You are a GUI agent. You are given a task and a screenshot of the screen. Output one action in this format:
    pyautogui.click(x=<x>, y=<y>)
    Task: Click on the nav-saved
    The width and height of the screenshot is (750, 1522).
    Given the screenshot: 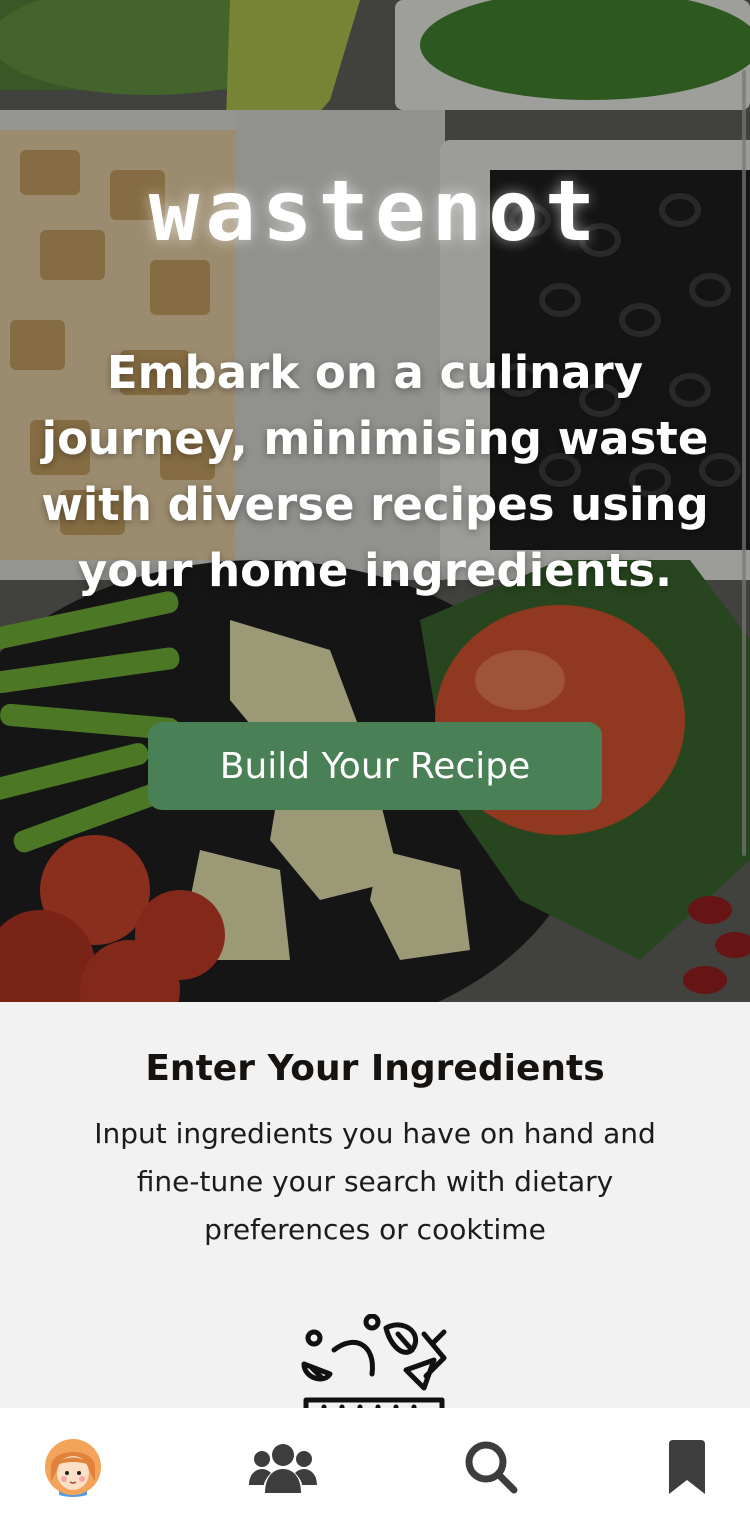 What is the action you would take?
    pyautogui.click(x=687, y=1467)
    